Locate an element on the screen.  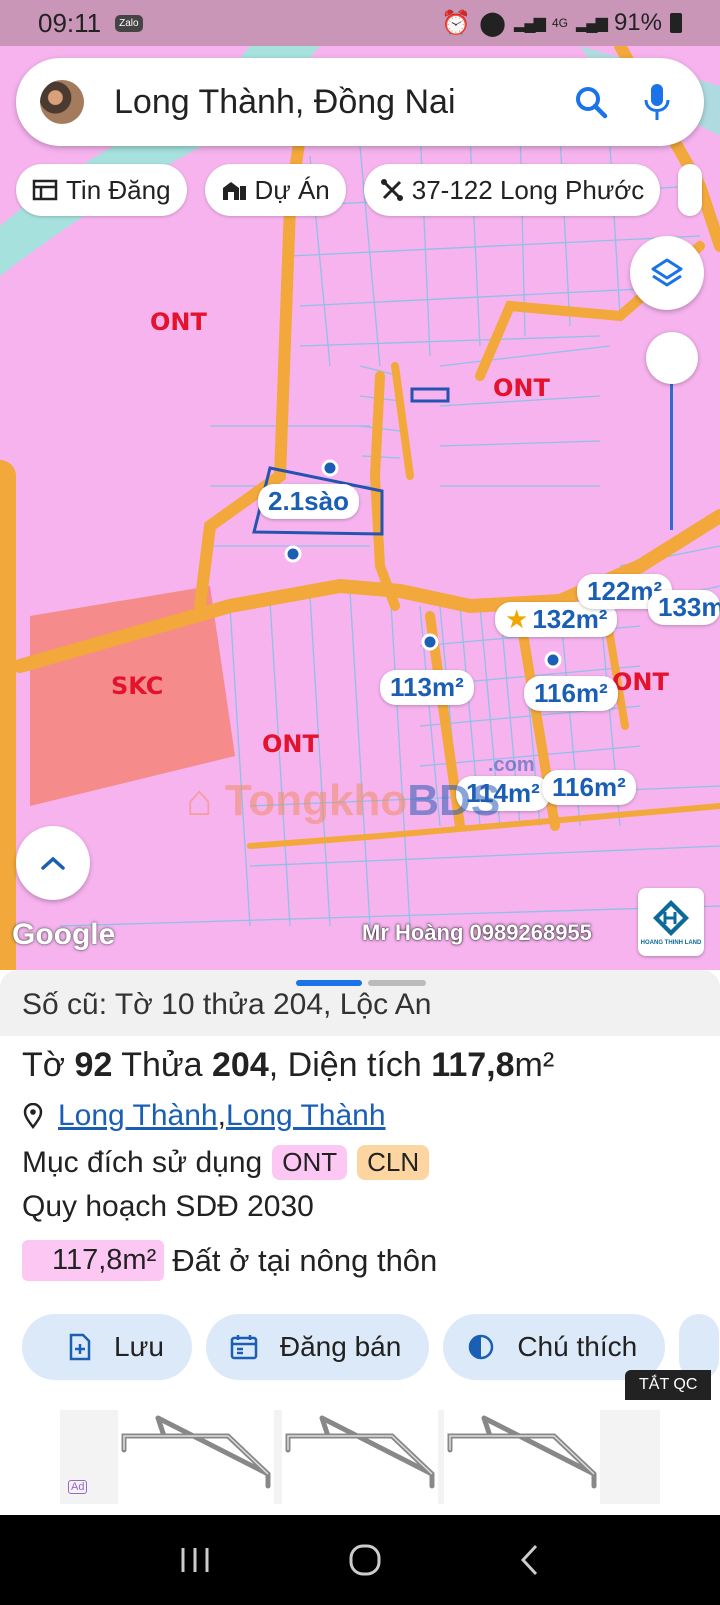
watermark: ⌂ TongkhoBDS .com is located at coordinates (360, 790).